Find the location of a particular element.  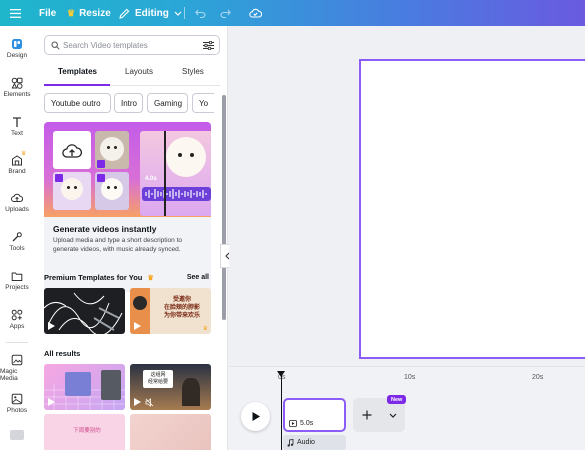

tab-layouts: Layouts is located at coordinates (139, 71).